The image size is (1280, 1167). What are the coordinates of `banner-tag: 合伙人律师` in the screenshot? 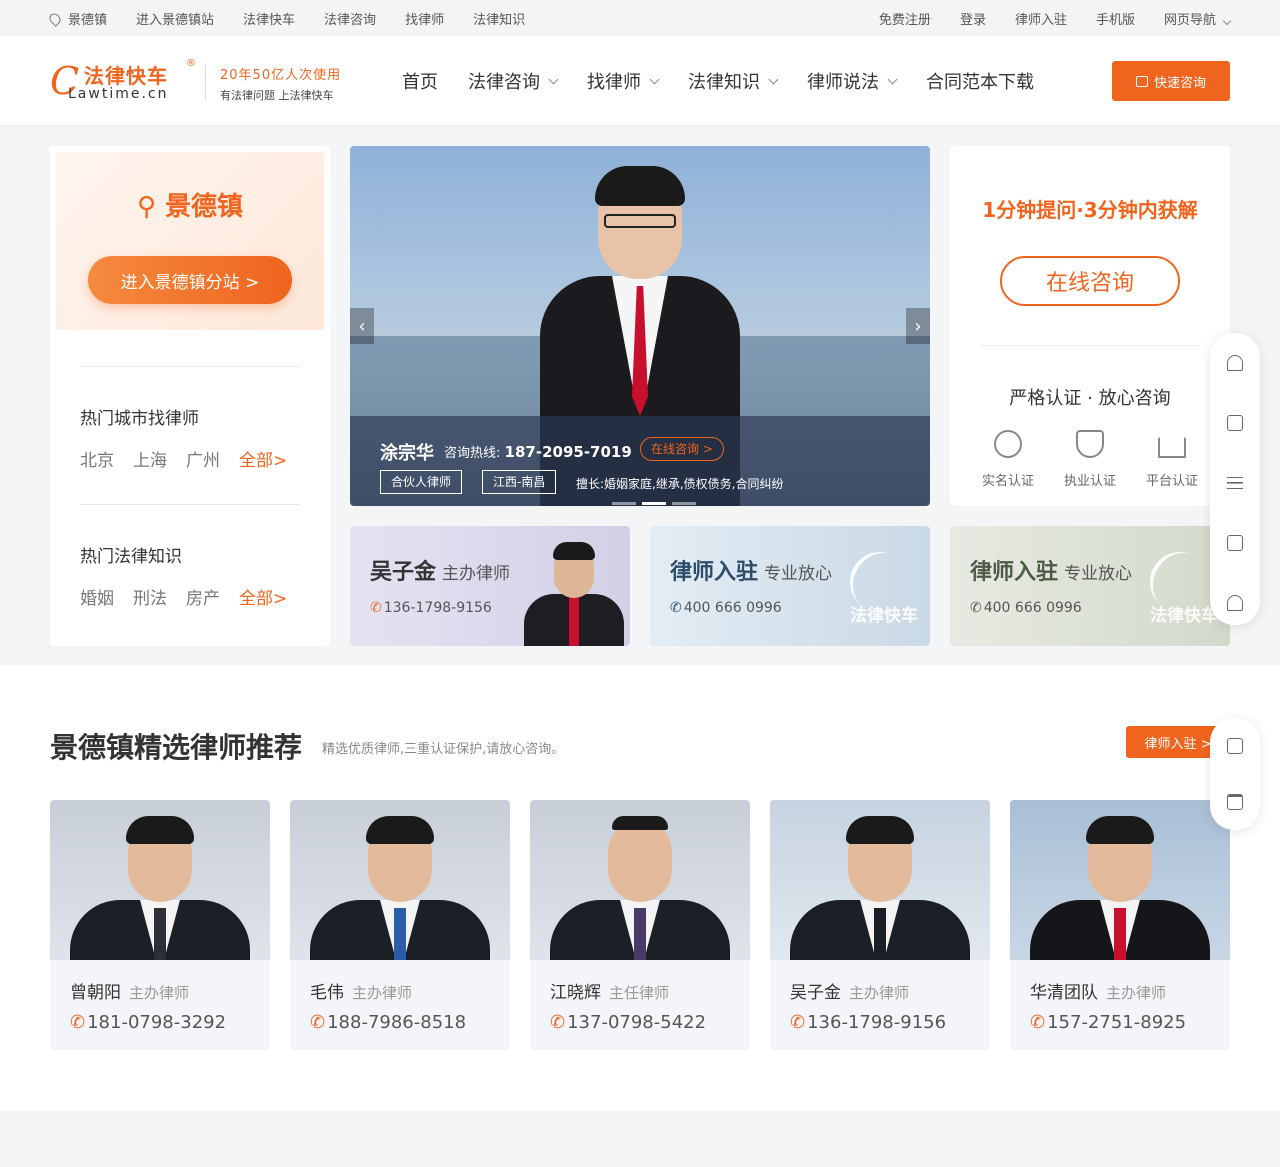 It's located at (421, 482).